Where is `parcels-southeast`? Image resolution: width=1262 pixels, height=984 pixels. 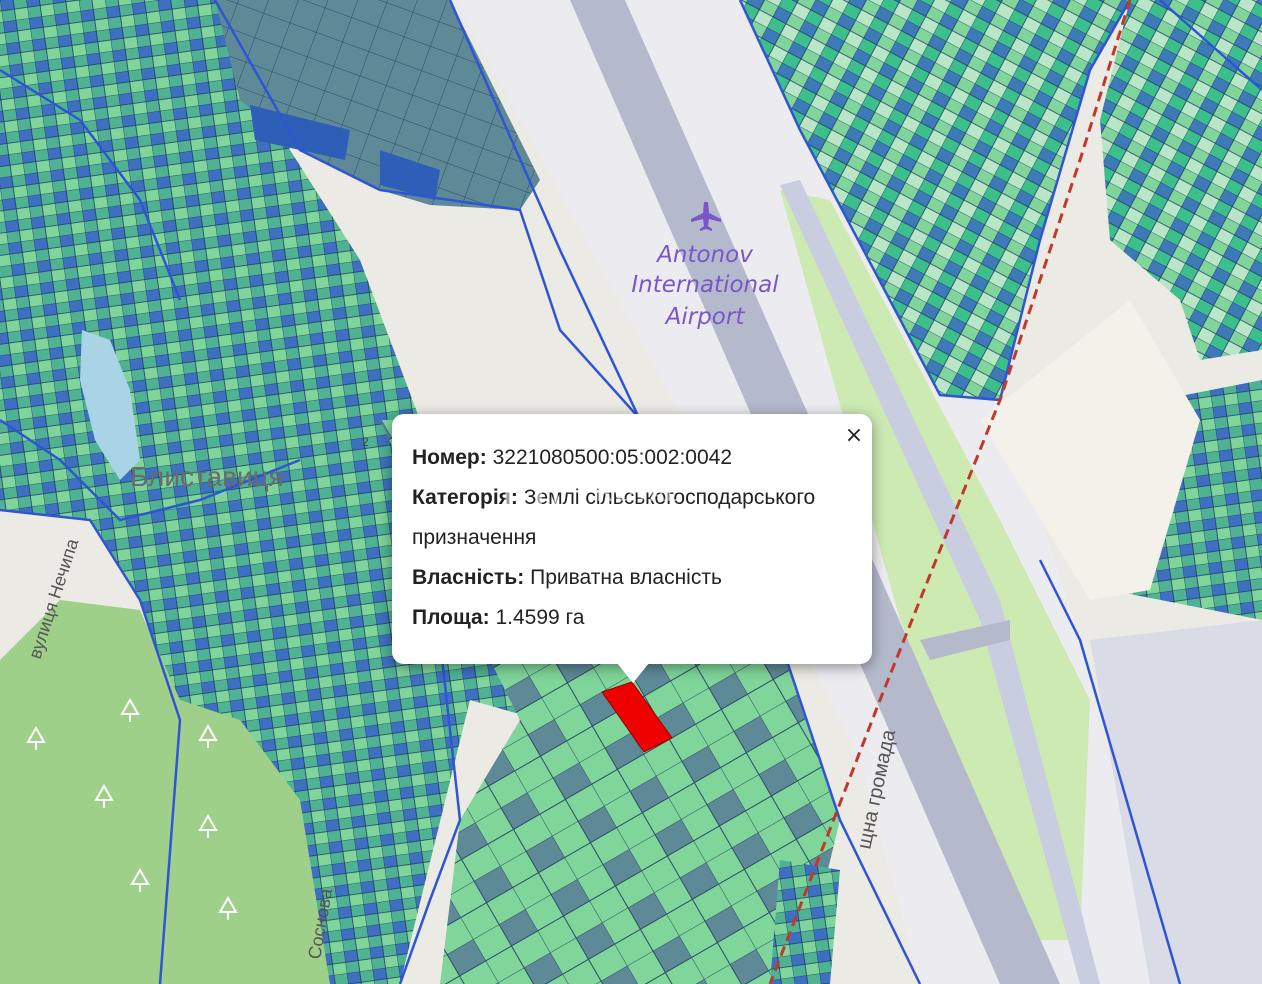 parcels-southeast is located at coordinates (805, 922).